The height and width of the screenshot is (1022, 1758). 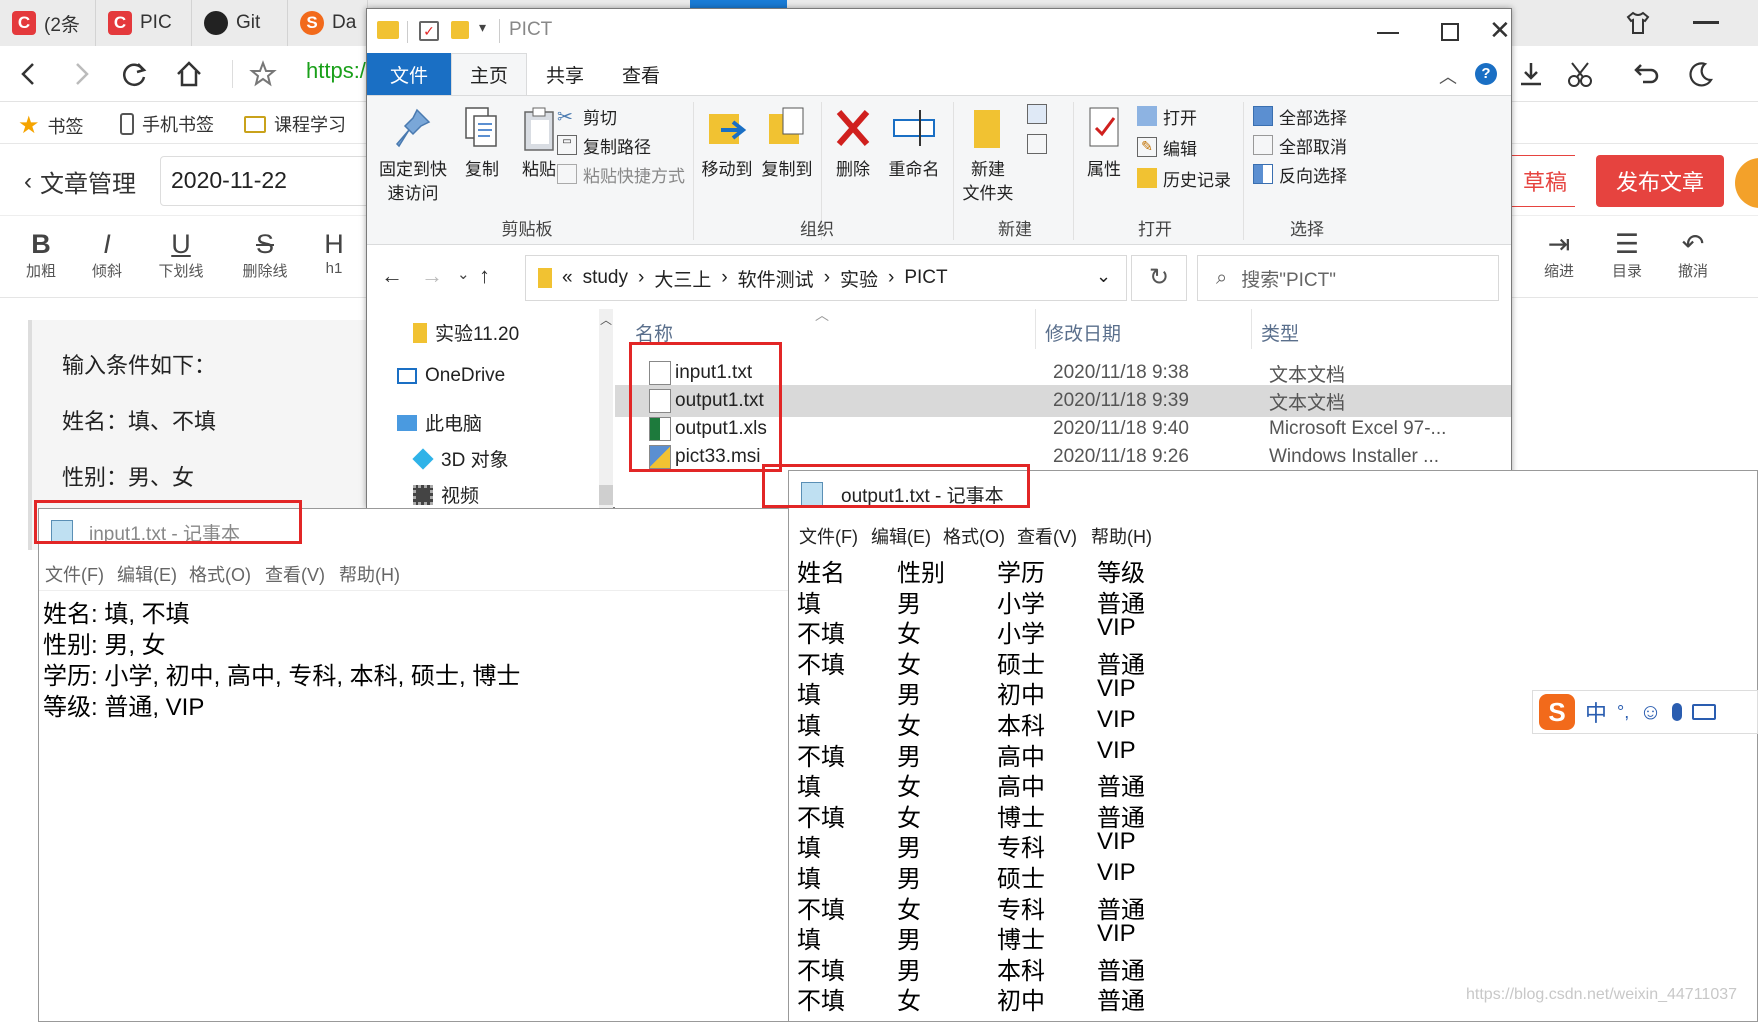 What do you see at coordinates (295, 124) in the screenshot?
I see `bookmark-item: 课程学习` at bounding box center [295, 124].